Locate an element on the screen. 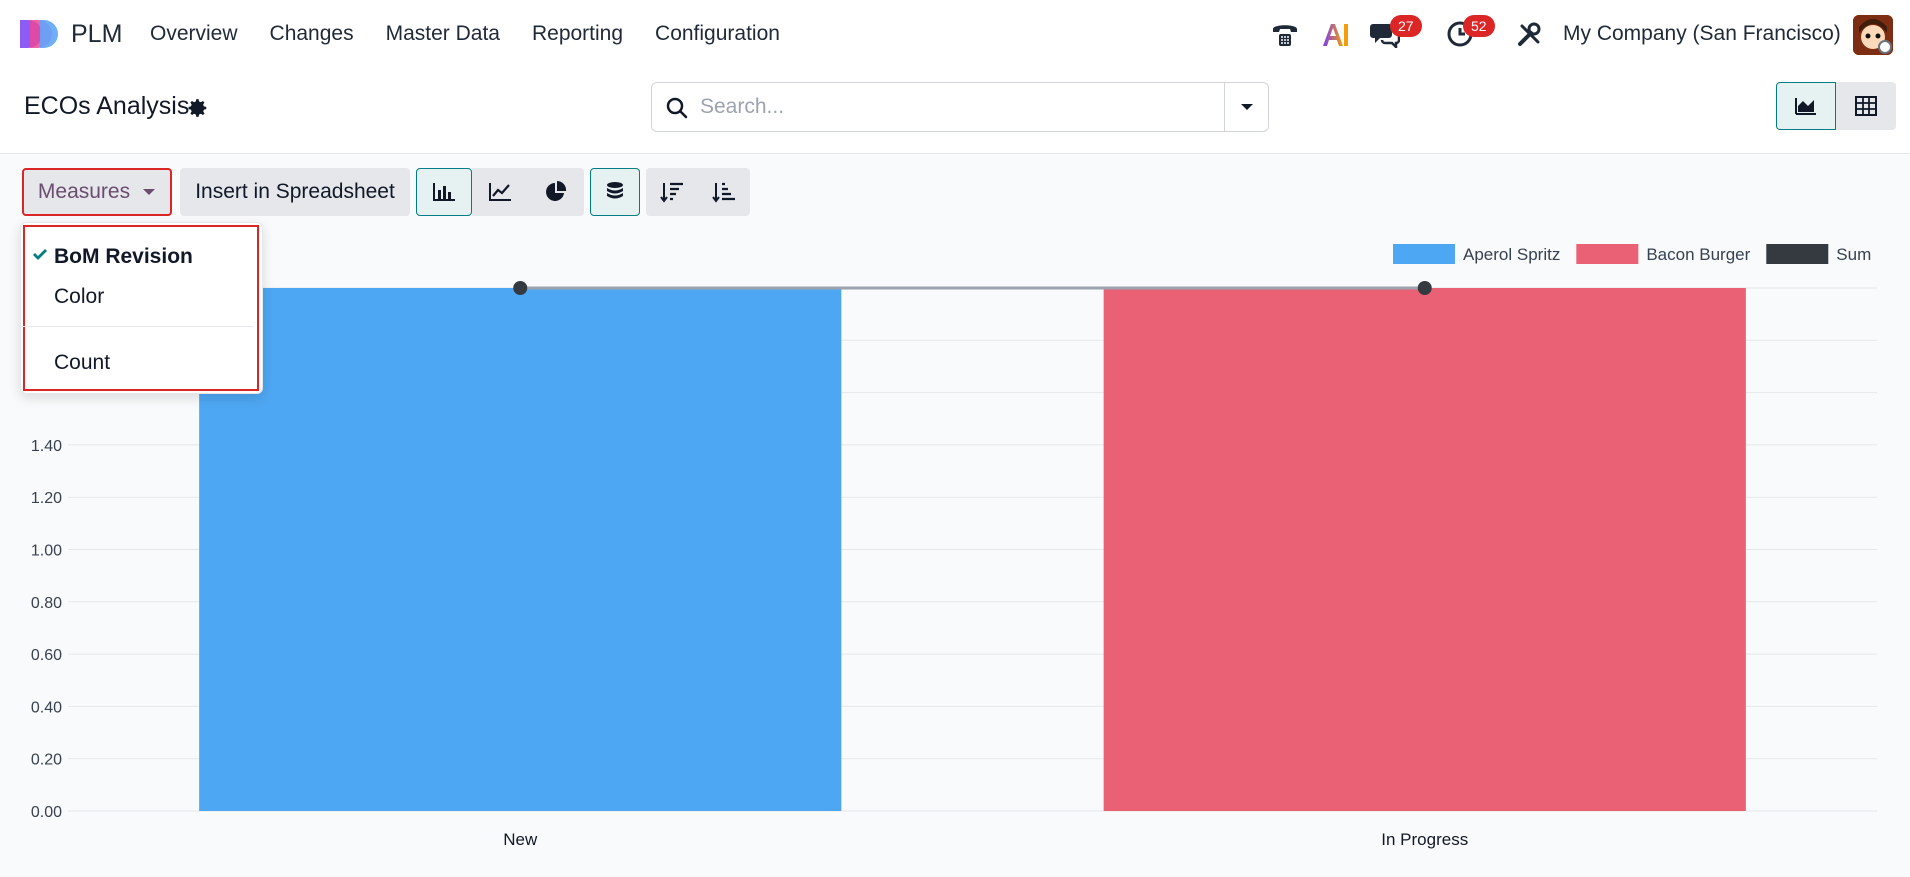  measures-button: Measures is located at coordinates (97, 192).